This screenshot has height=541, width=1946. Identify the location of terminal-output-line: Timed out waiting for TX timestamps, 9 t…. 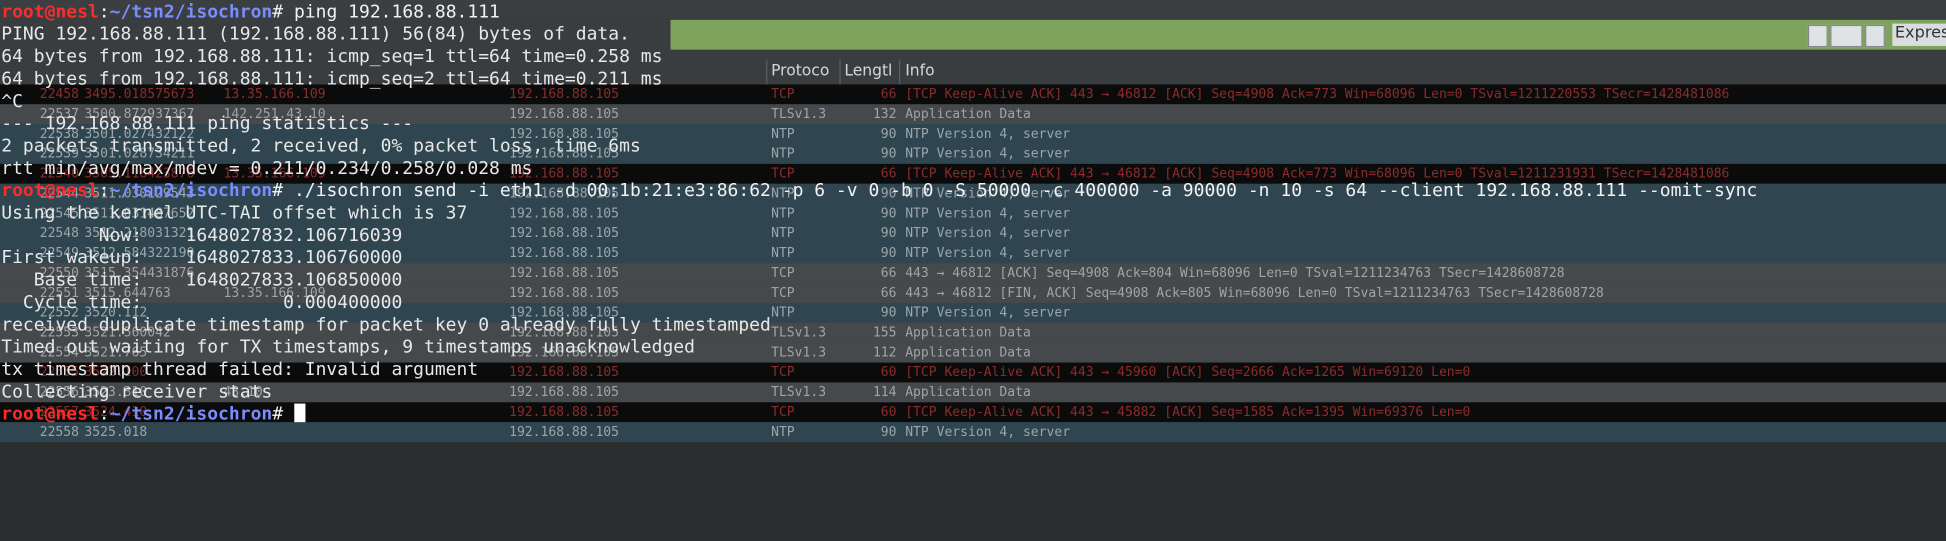
(348, 347).